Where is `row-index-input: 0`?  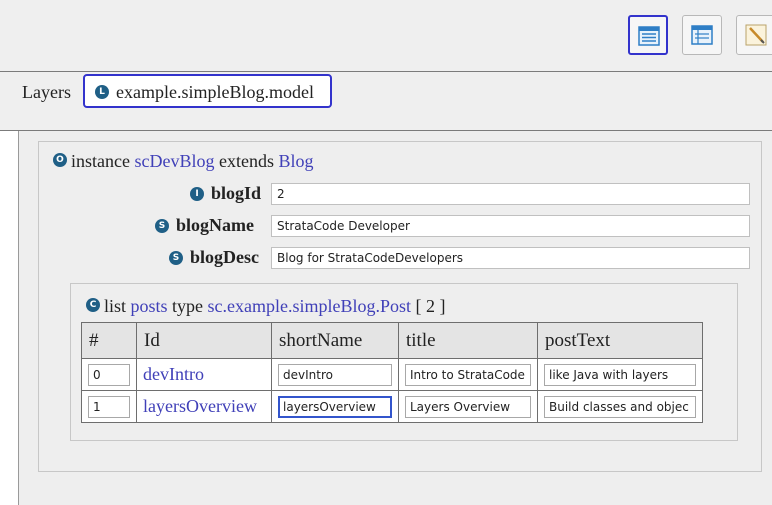 row-index-input: 0 is located at coordinates (109, 374).